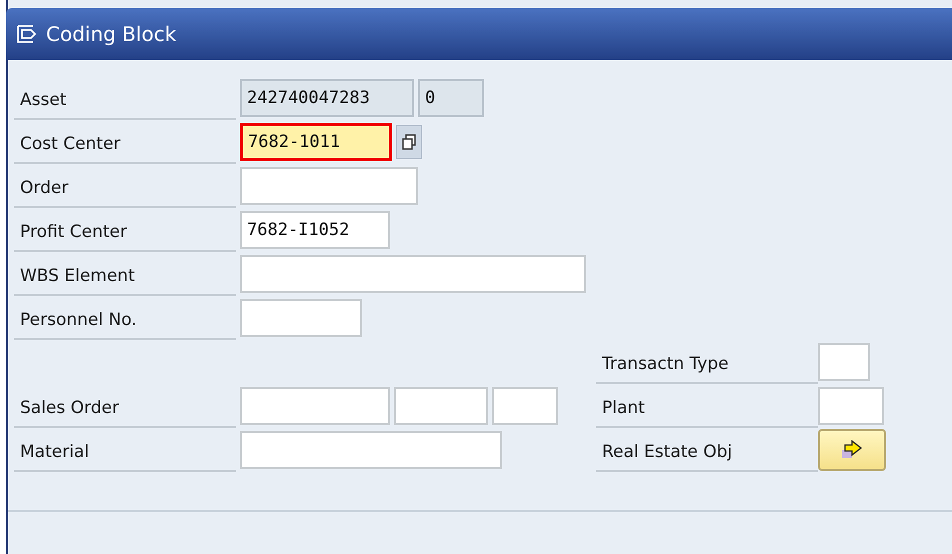 The image size is (952, 554). I want to click on field-label: Cost Center, so click(125, 142).